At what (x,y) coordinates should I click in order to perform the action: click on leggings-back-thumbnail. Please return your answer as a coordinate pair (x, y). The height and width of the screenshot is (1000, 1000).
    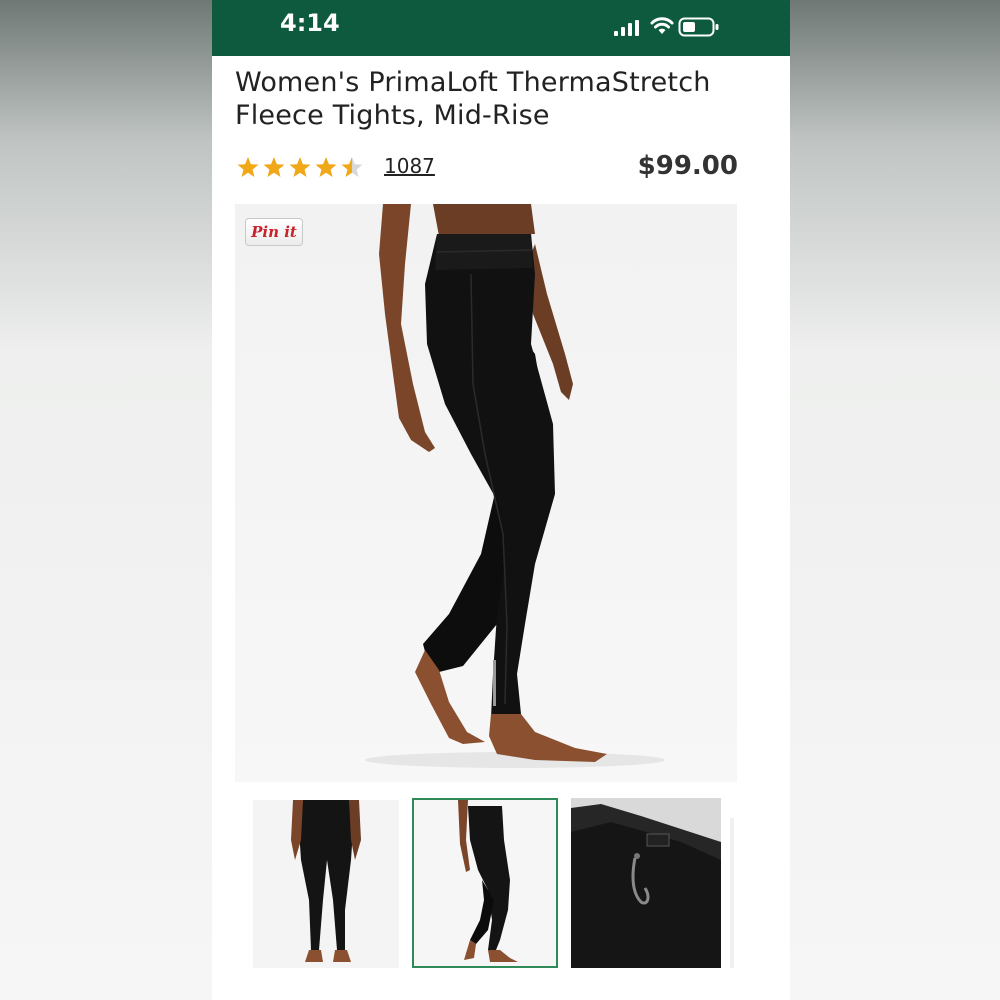
    Looking at the image, I should click on (326, 884).